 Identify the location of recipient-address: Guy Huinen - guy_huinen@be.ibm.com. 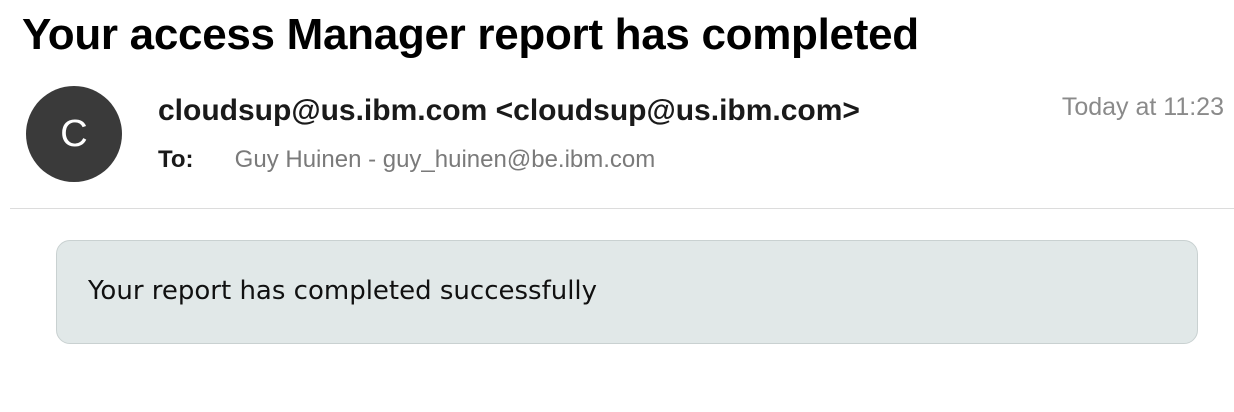
(445, 159).